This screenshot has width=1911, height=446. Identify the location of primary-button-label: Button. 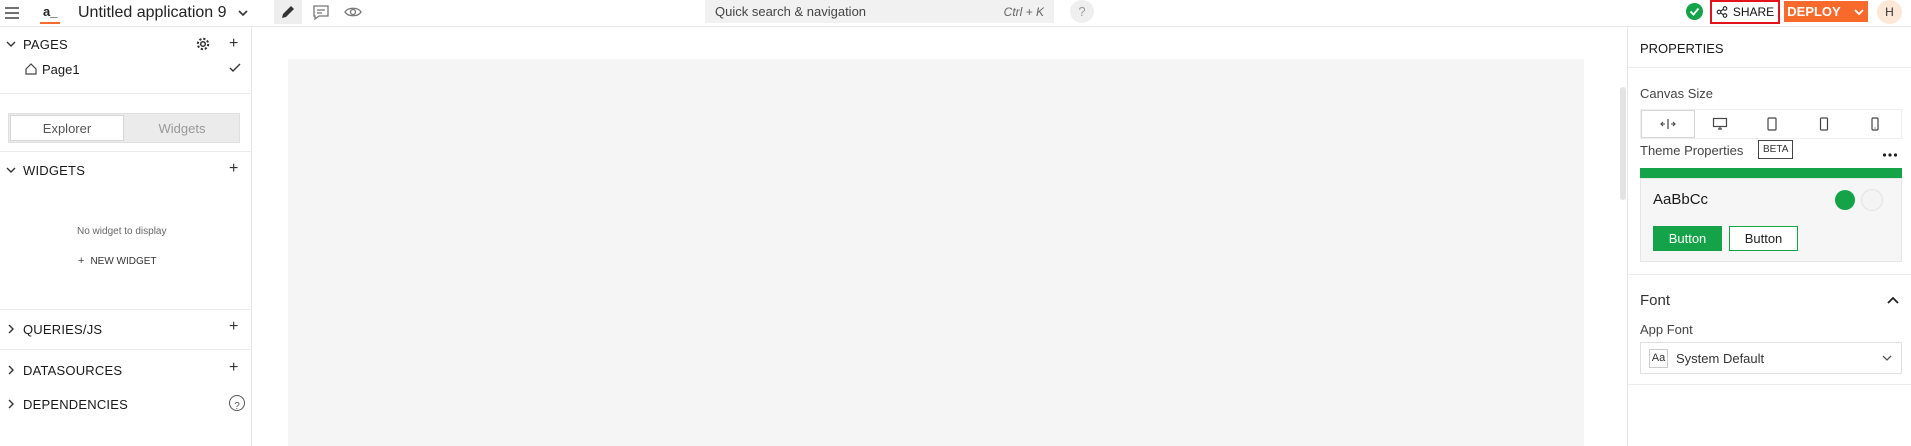
(1687, 238).